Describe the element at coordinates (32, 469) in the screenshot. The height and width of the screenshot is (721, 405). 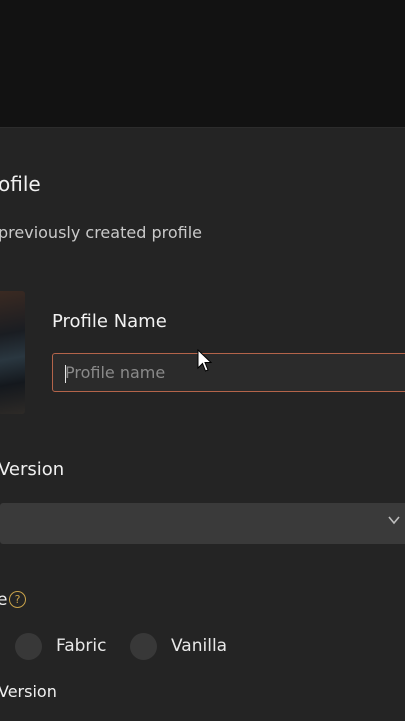
I see `game-version-label: Version` at that location.